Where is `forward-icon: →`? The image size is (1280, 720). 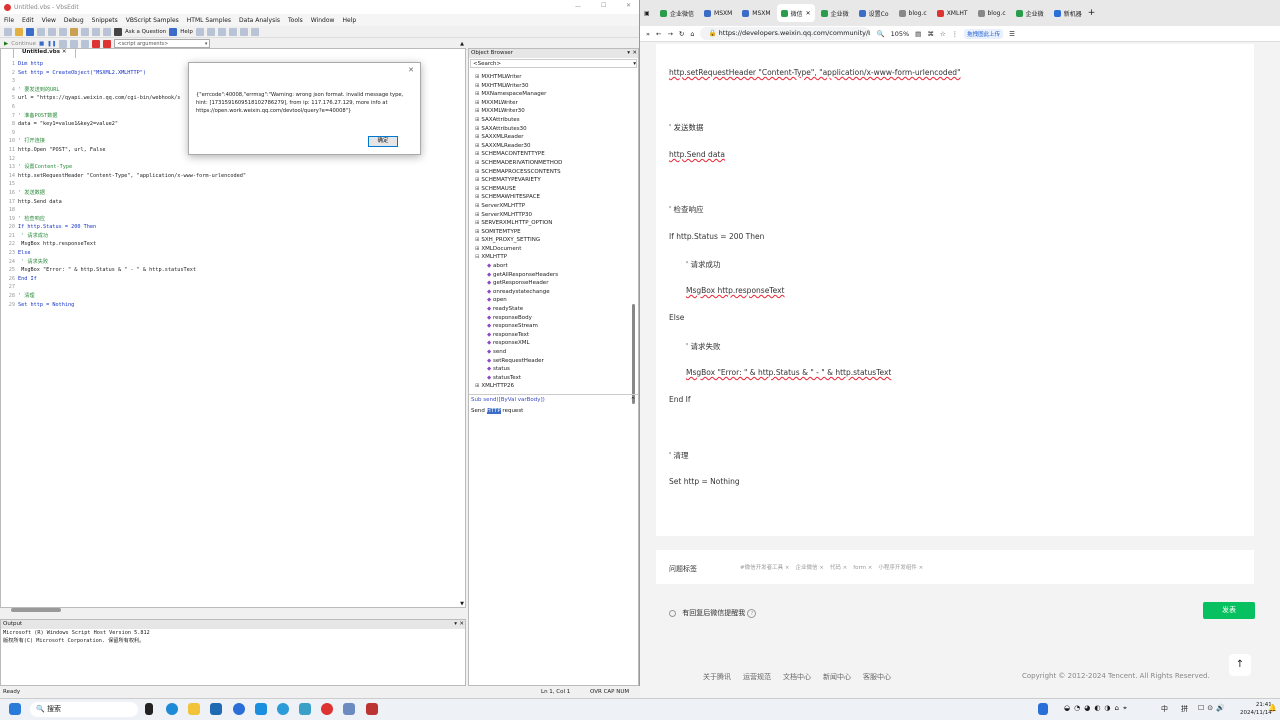
forward-icon: → is located at coordinates (669, 34).